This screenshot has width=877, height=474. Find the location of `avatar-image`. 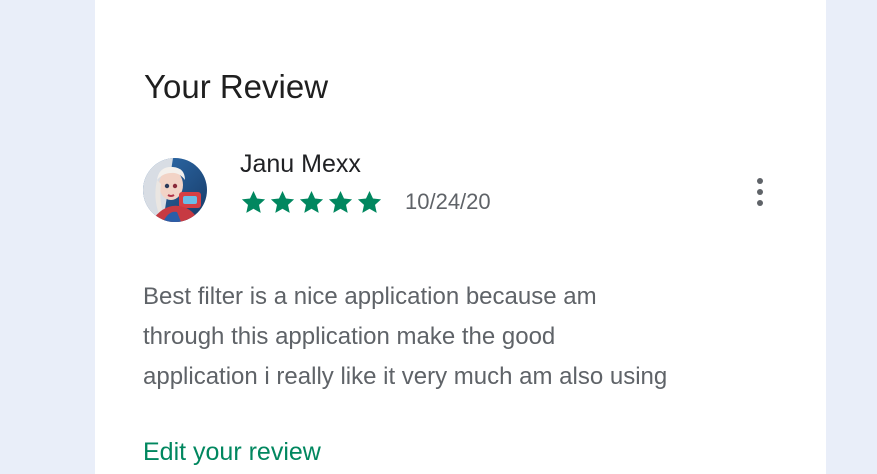

avatar-image is located at coordinates (175, 190).